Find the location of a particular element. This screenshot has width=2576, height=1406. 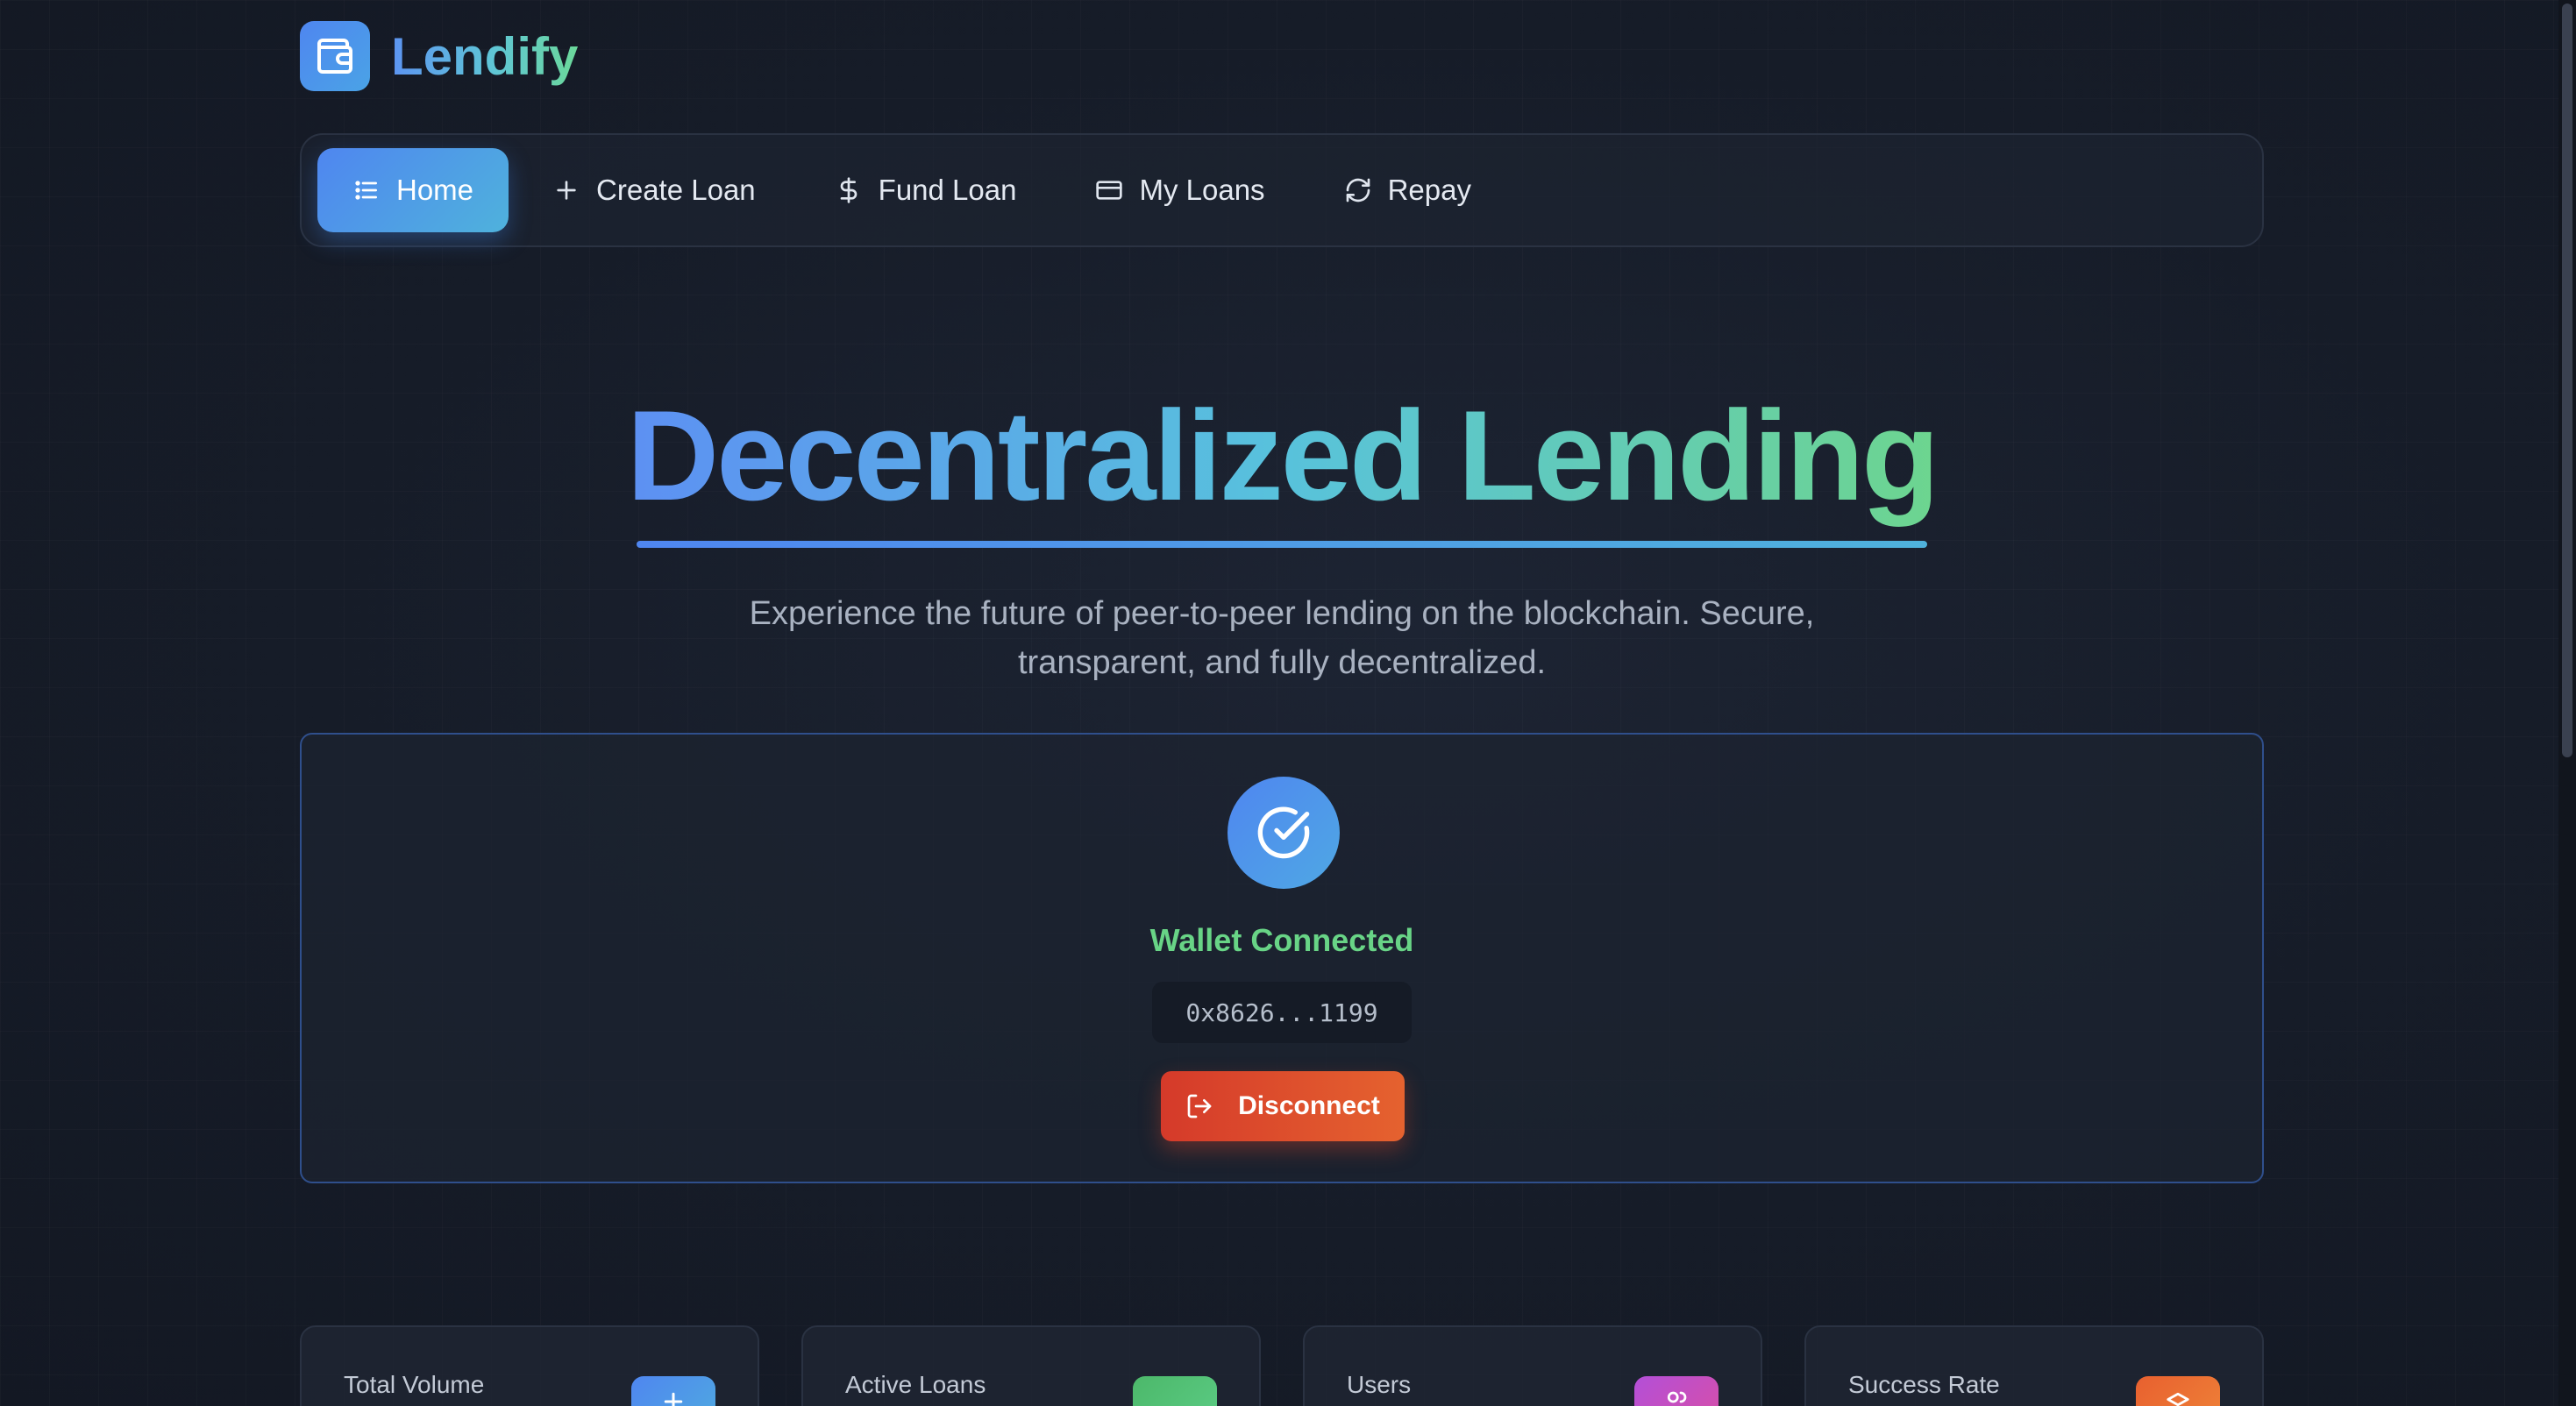

list-icon is located at coordinates (366, 190).